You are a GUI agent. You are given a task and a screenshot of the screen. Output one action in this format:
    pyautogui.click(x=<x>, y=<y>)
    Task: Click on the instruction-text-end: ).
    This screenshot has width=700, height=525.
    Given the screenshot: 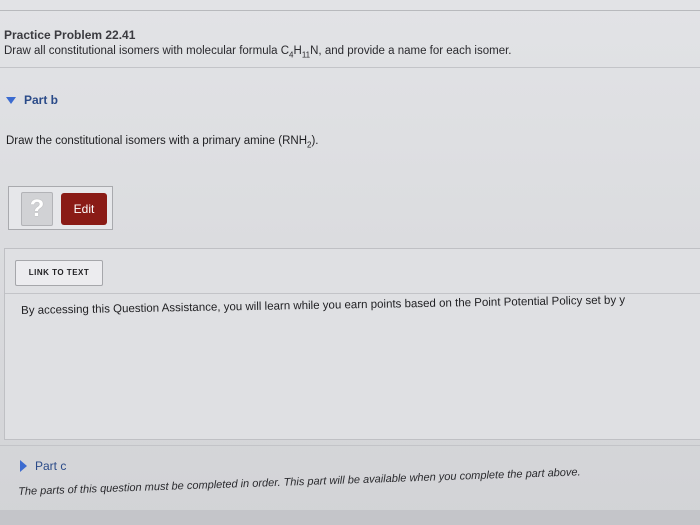 What is the action you would take?
    pyautogui.click(x=315, y=141)
    